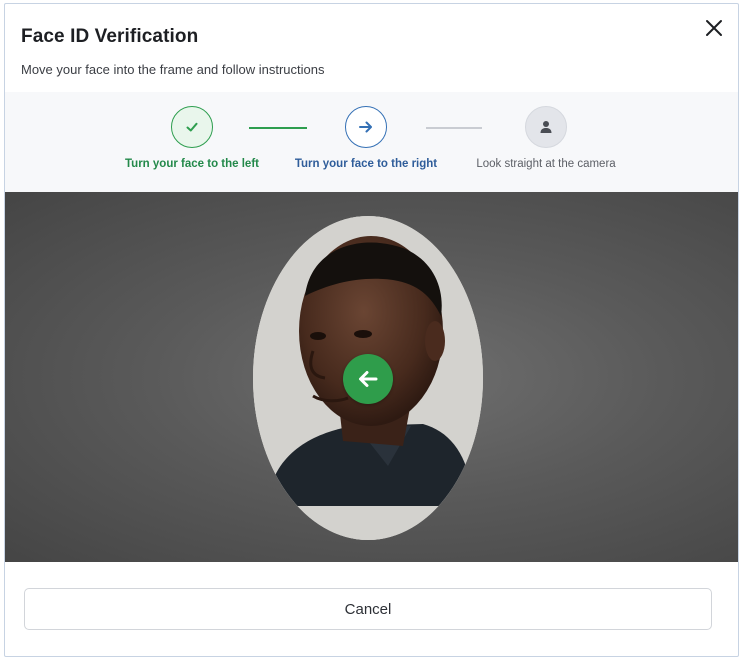 The width and height of the screenshot is (745, 661). Describe the element at coordinates (110, 36) in the screenshot. I see `dialog-title: Face ID Verification` at that location.